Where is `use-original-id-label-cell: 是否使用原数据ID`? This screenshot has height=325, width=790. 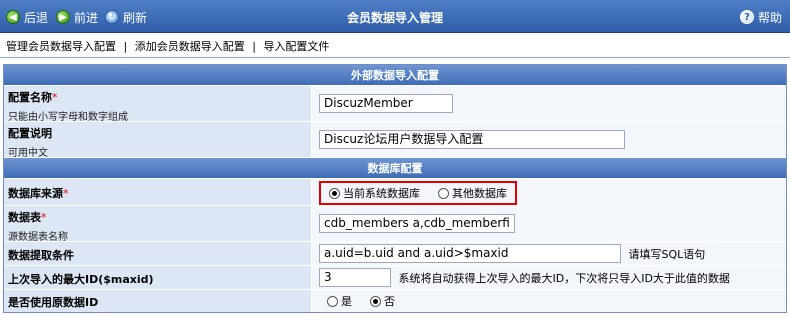
use-original-id-label-cell: 是否使用原数据ID is located at coordinates (158, 301).